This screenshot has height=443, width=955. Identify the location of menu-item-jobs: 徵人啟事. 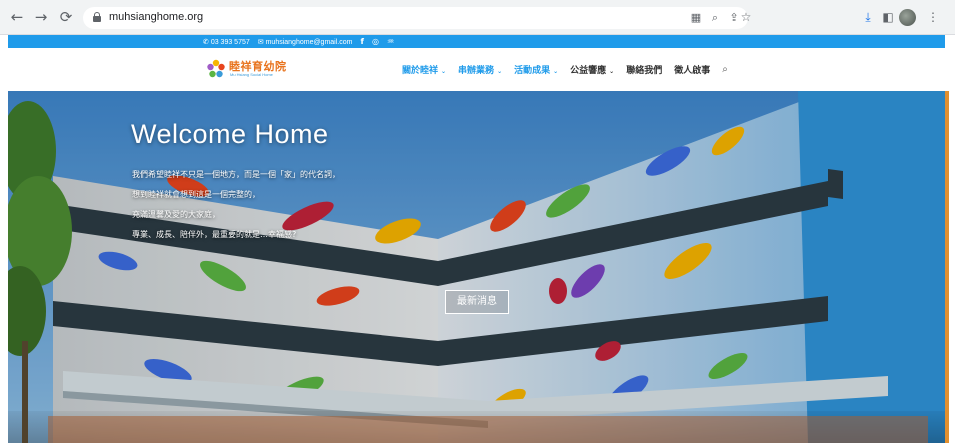
(692, 69).